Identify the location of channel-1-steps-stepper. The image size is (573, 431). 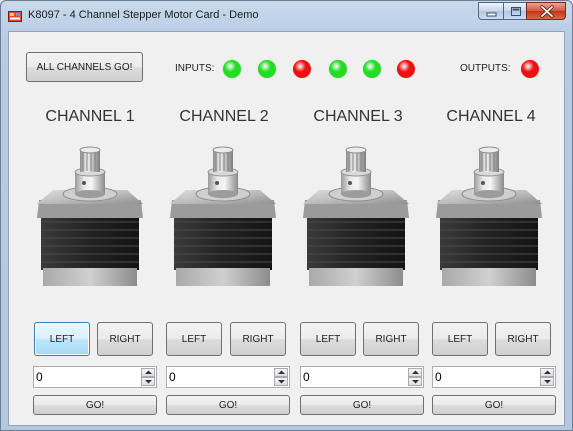
(95, 377).